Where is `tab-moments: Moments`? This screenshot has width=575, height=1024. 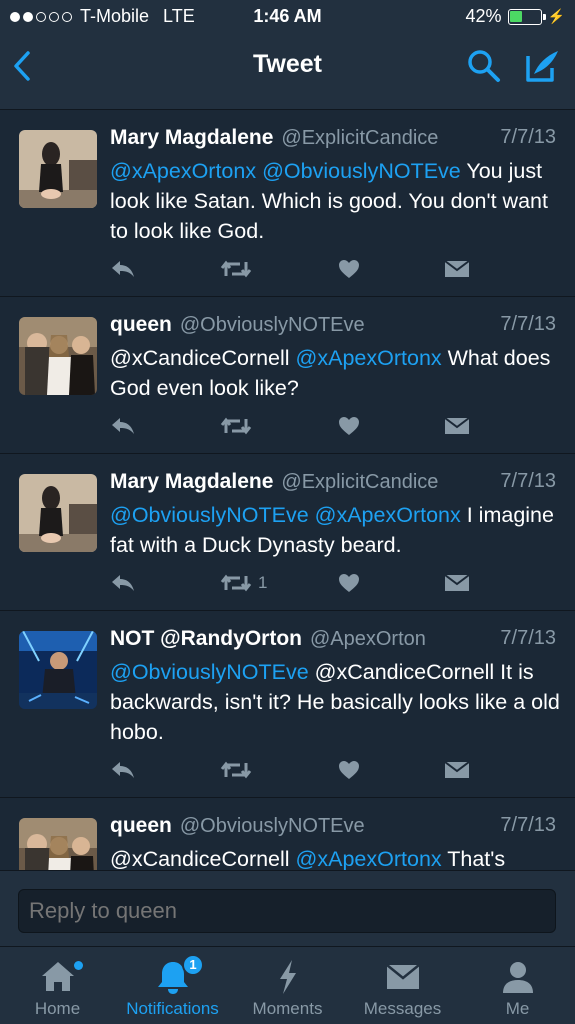 tab-moments: Moments is located at coordinates (287, 985).